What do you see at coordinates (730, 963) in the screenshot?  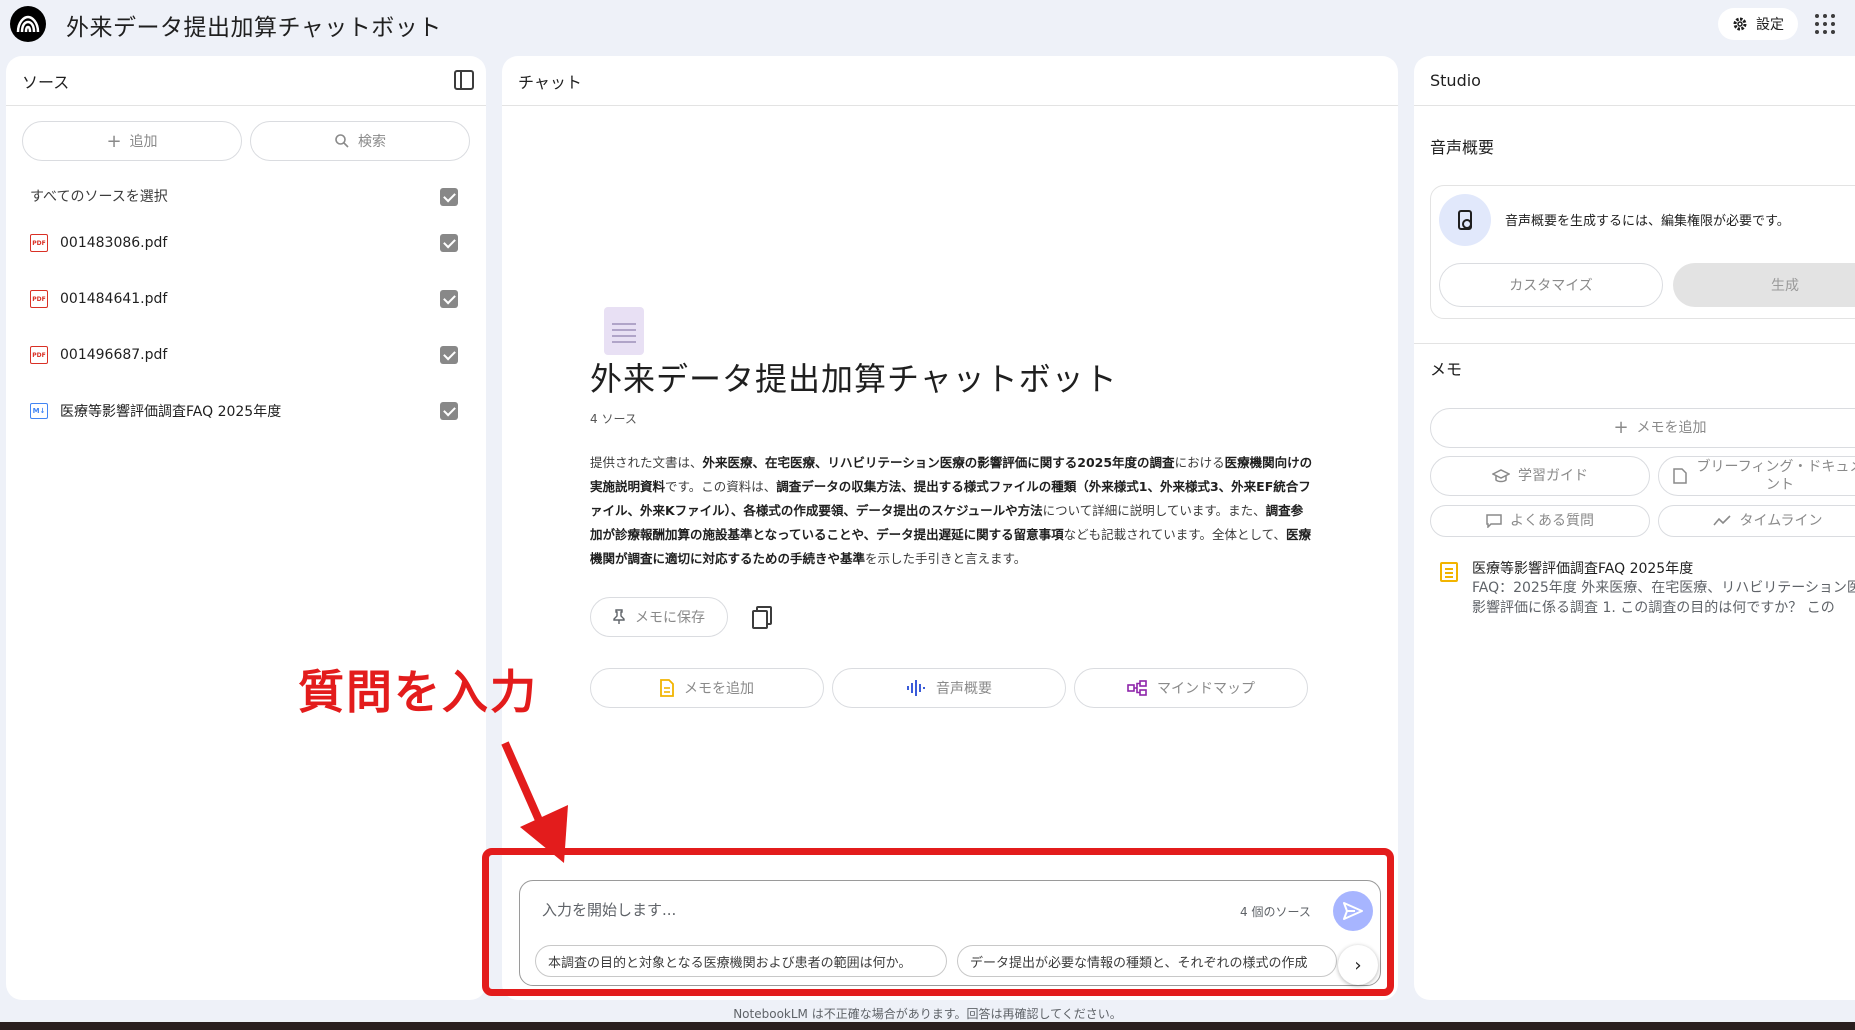 I see `suggested-question-text: 本調査の目的と対象となる医療機関および患者の範囲は何か。` at bounding box center [730, 963].